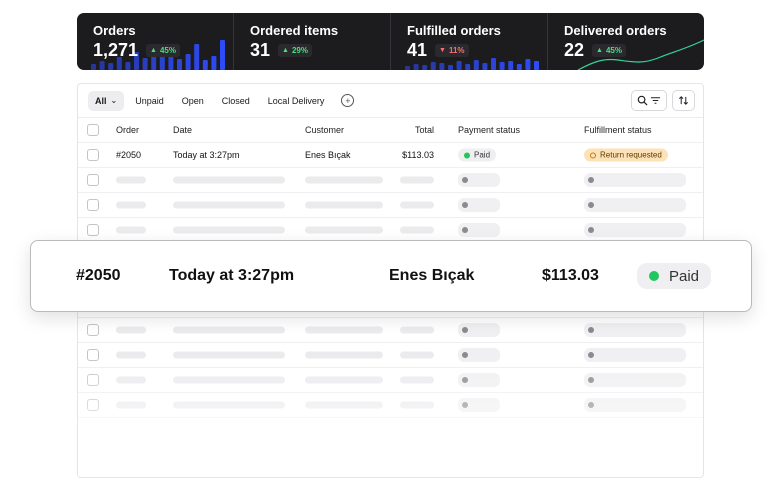 The width and height of the screenshot is (782, 491). I want to click on filter-tab-unpaid: Unpaid, so click(149, 101).